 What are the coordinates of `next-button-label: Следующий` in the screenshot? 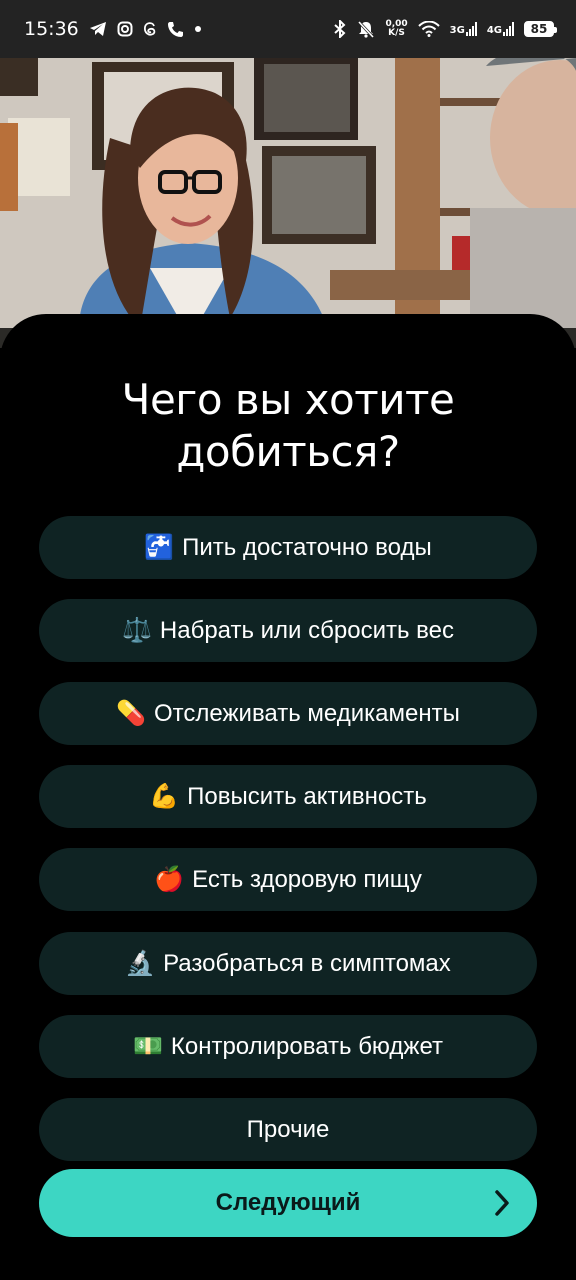 It's located at (288, 1202).